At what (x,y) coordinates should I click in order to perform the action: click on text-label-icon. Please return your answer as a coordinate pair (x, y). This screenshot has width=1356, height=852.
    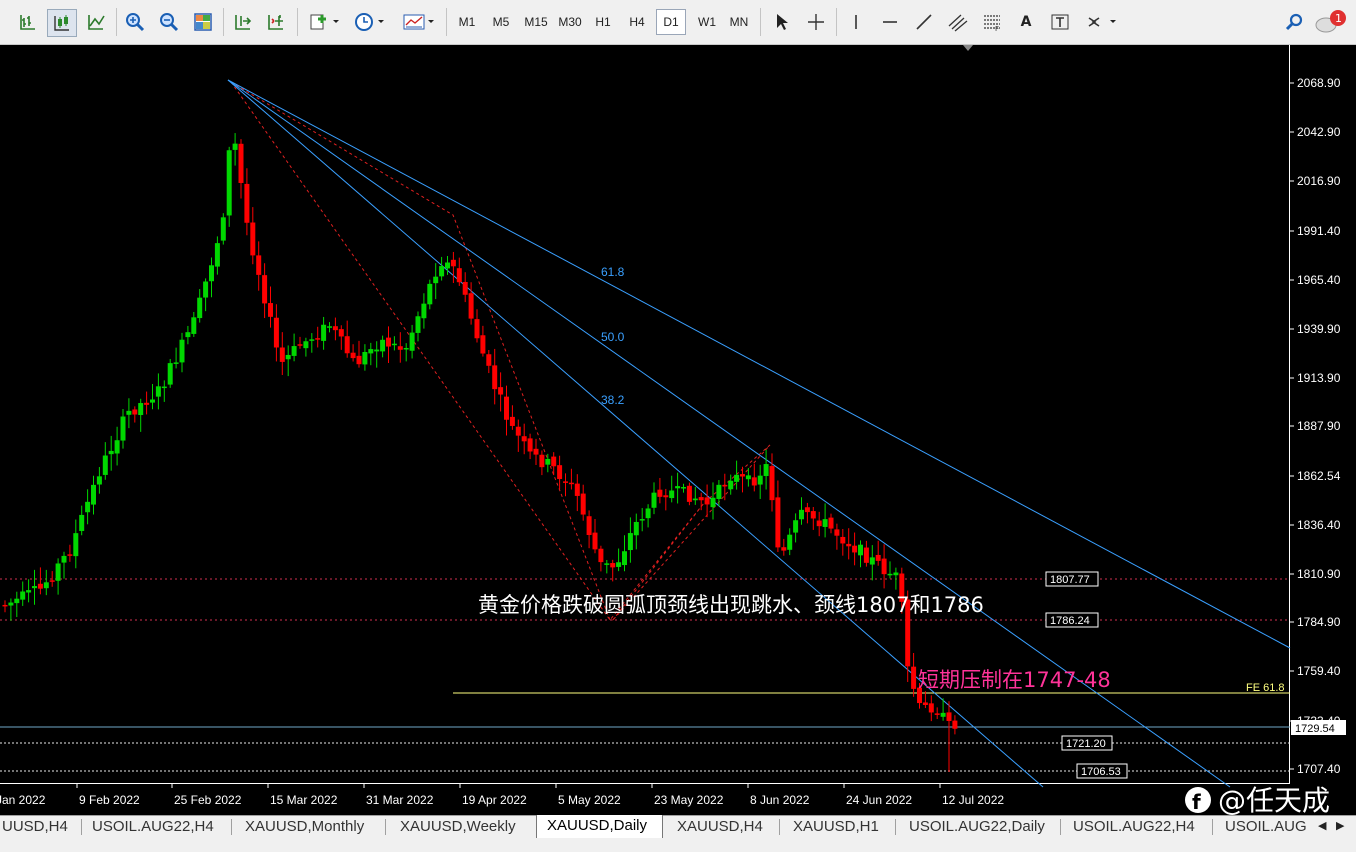
    Looking at the image, I should click on (1060, 22).